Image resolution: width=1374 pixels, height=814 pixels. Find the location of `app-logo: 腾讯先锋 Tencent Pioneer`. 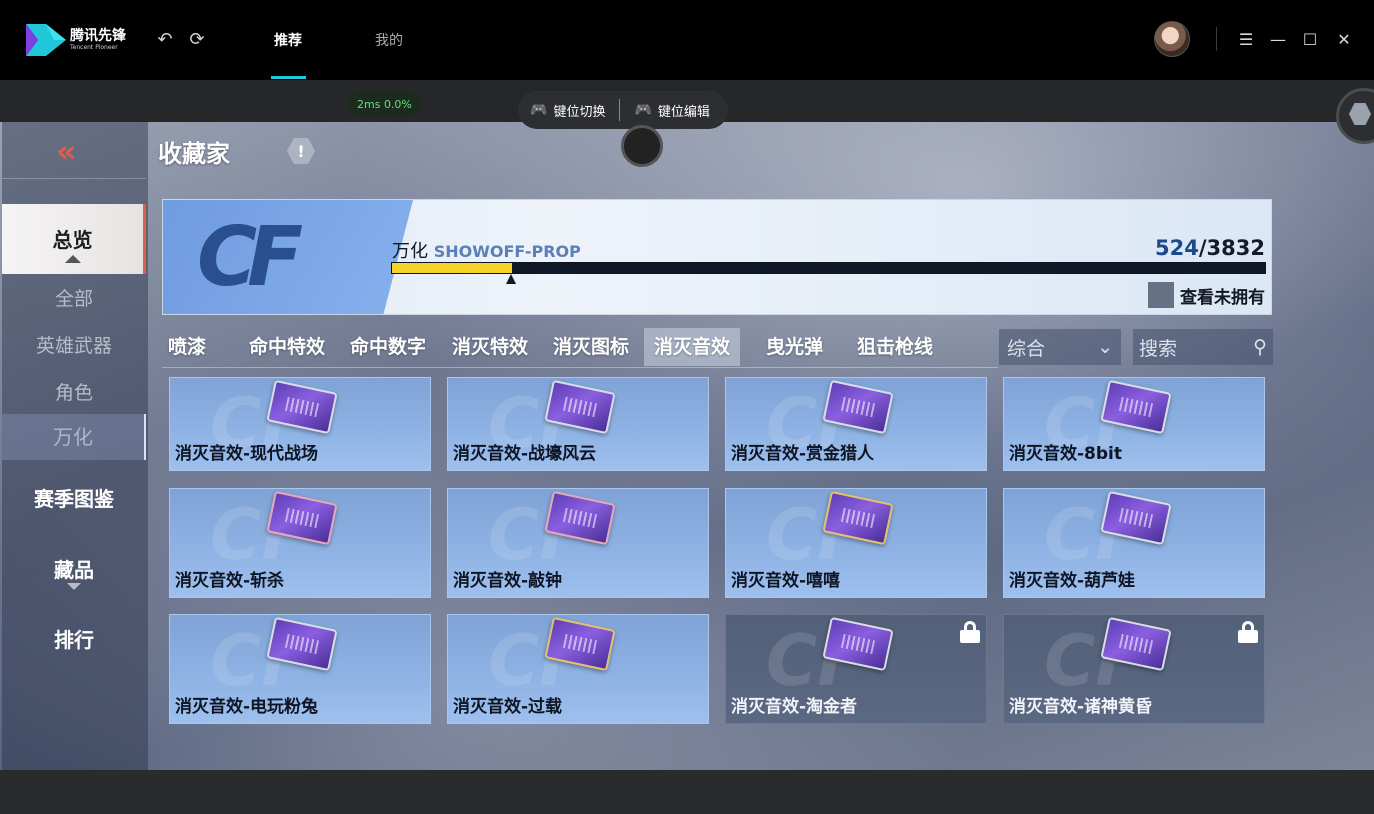

app-logo: 腾讯先锋 Tencent Pioneer is located at coordinates (78, 40).